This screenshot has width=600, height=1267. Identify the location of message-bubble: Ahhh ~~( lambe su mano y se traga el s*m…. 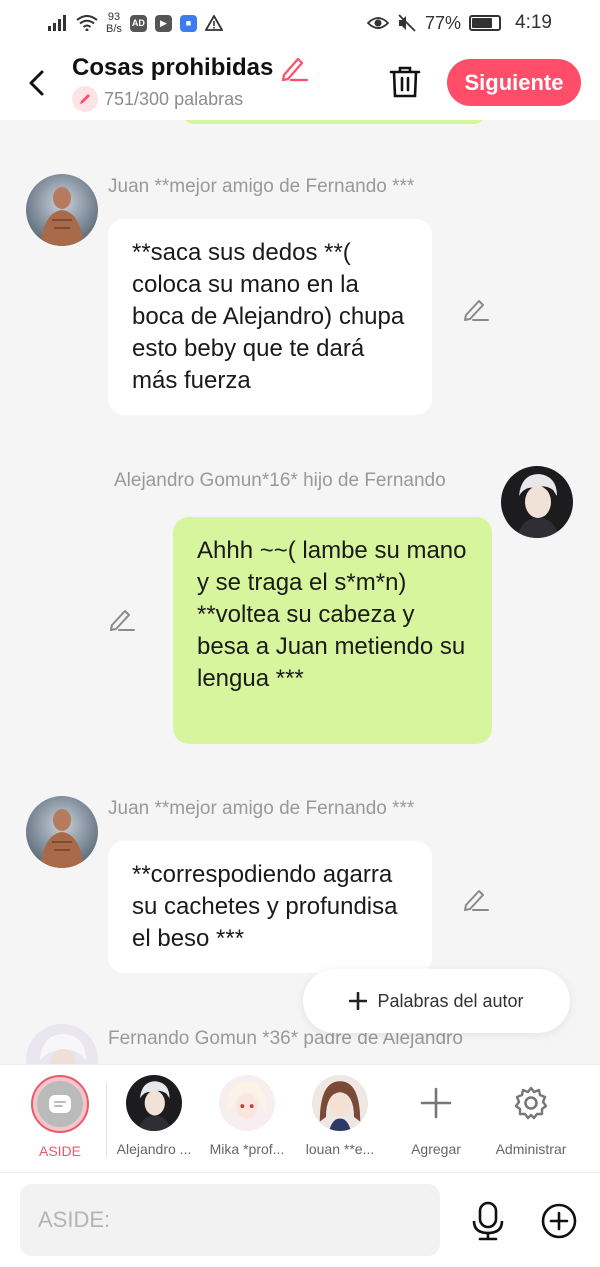
(332, 630).